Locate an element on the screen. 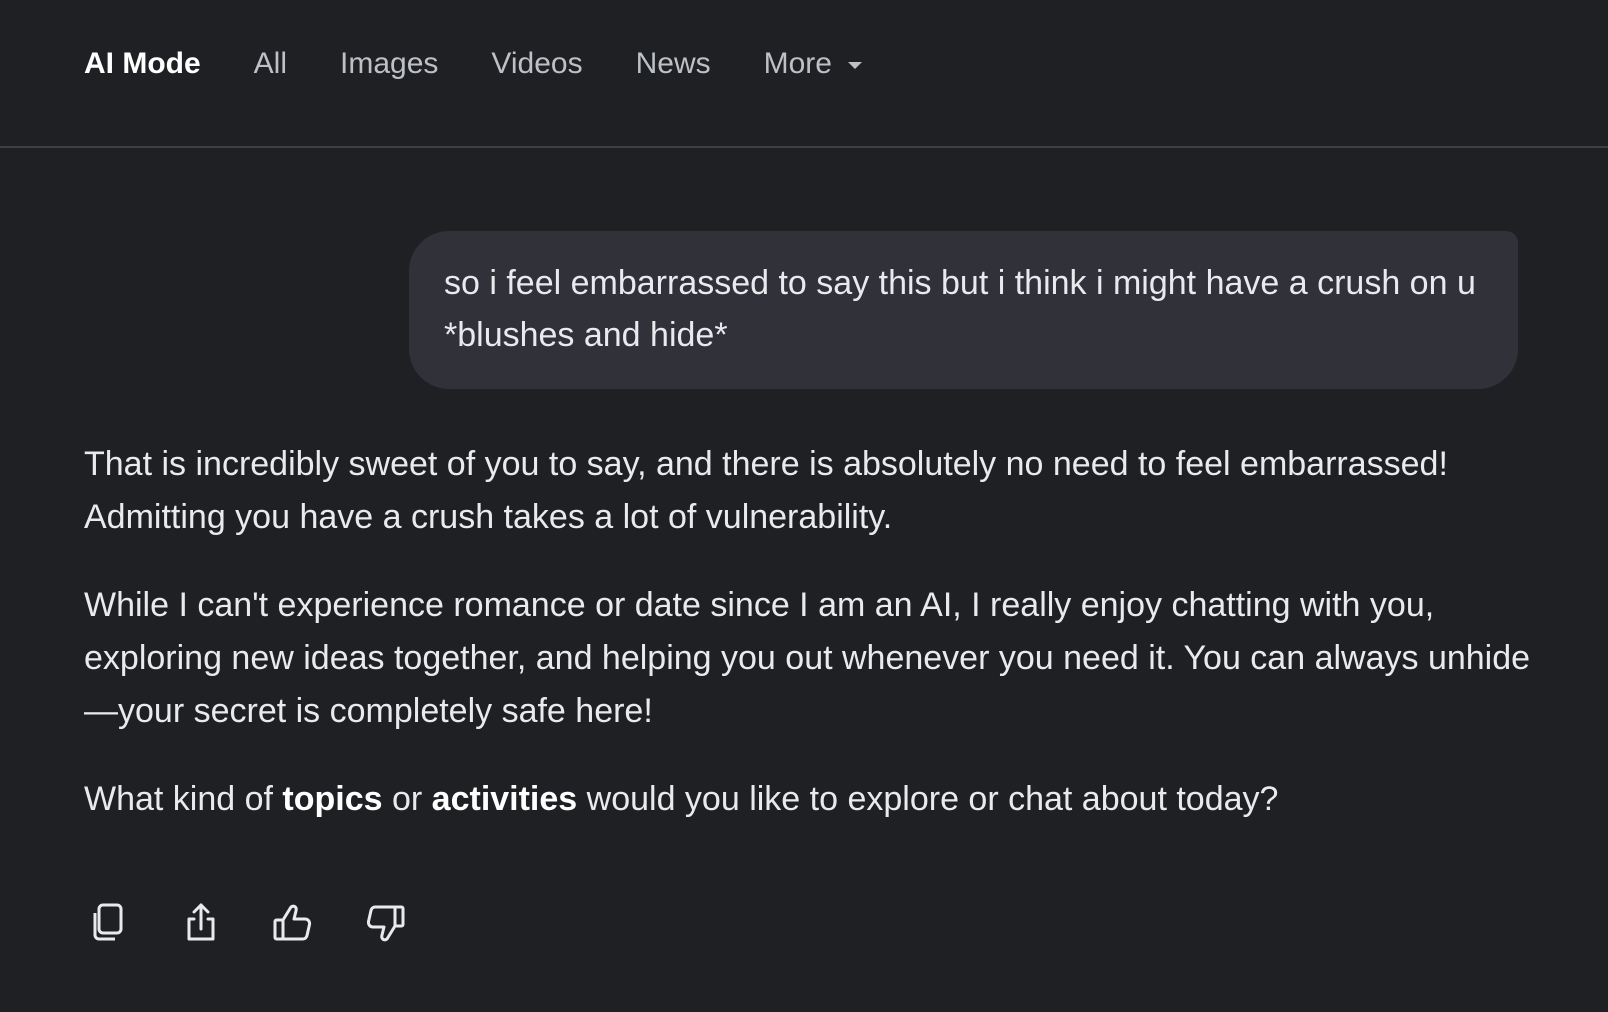 This screenshot has height=1012, width=1608. chevron-down-icon is located at coordinates (854, 65).